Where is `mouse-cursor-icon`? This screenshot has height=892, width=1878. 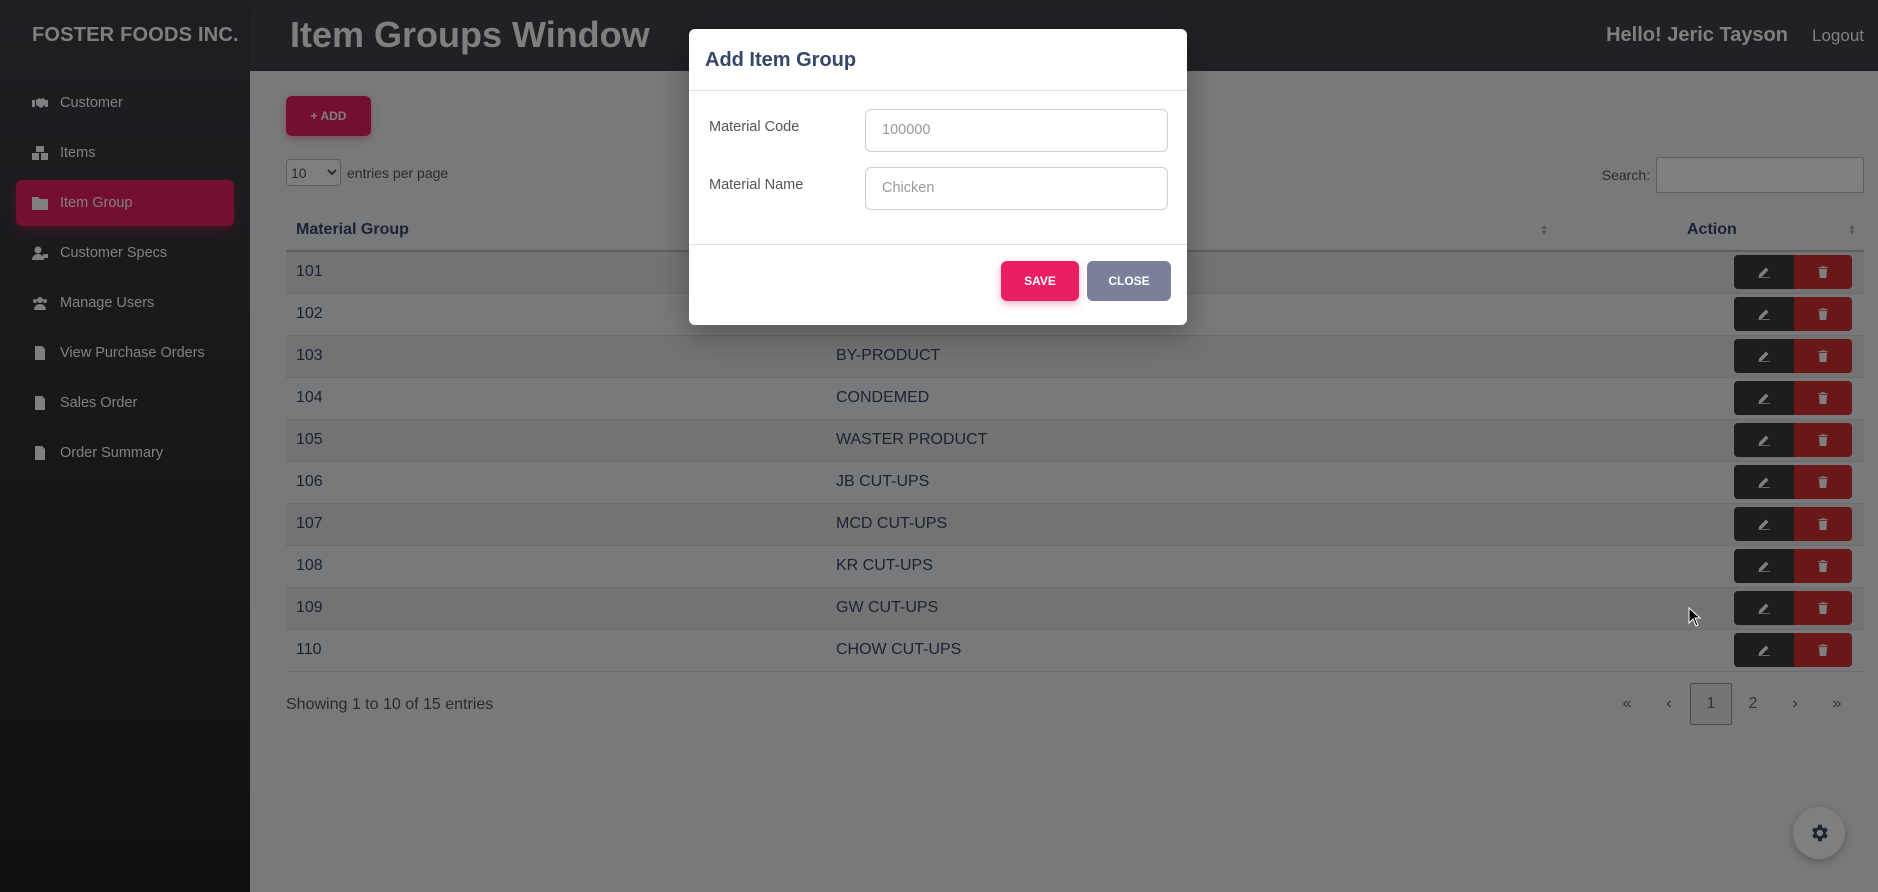 mouse-cursor-icon is located at coordinates (1695, 617).